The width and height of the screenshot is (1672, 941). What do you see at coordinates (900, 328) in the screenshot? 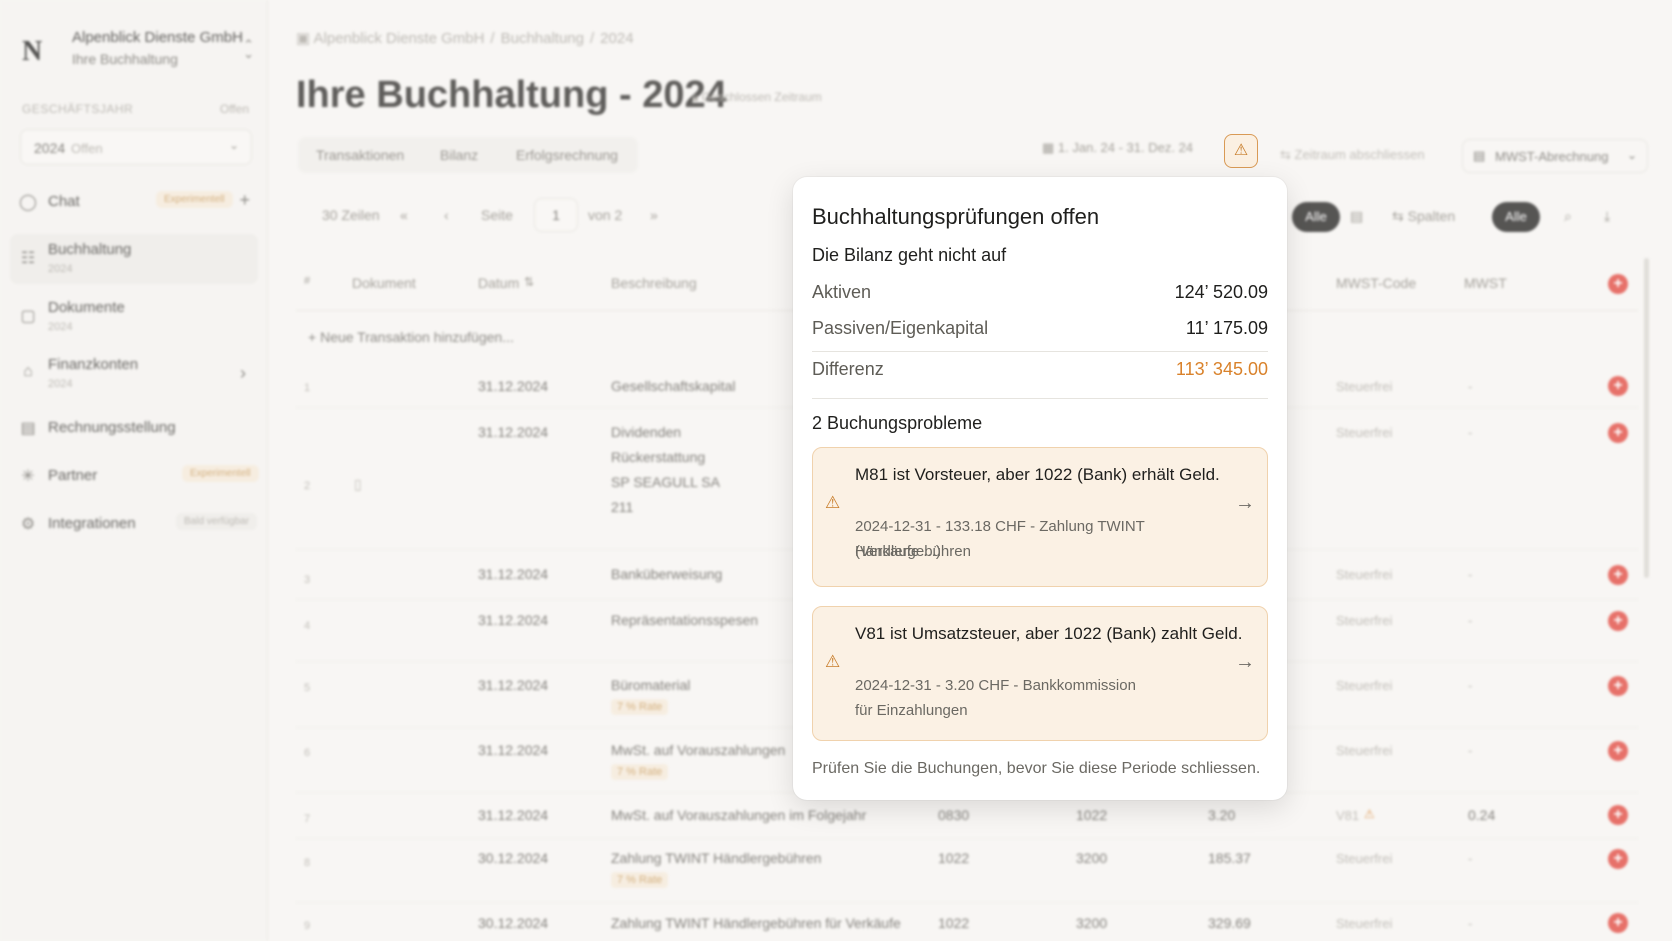
I see `liabilities-label: Passiven/Eigenkapital` at bounding box center [900, 328].